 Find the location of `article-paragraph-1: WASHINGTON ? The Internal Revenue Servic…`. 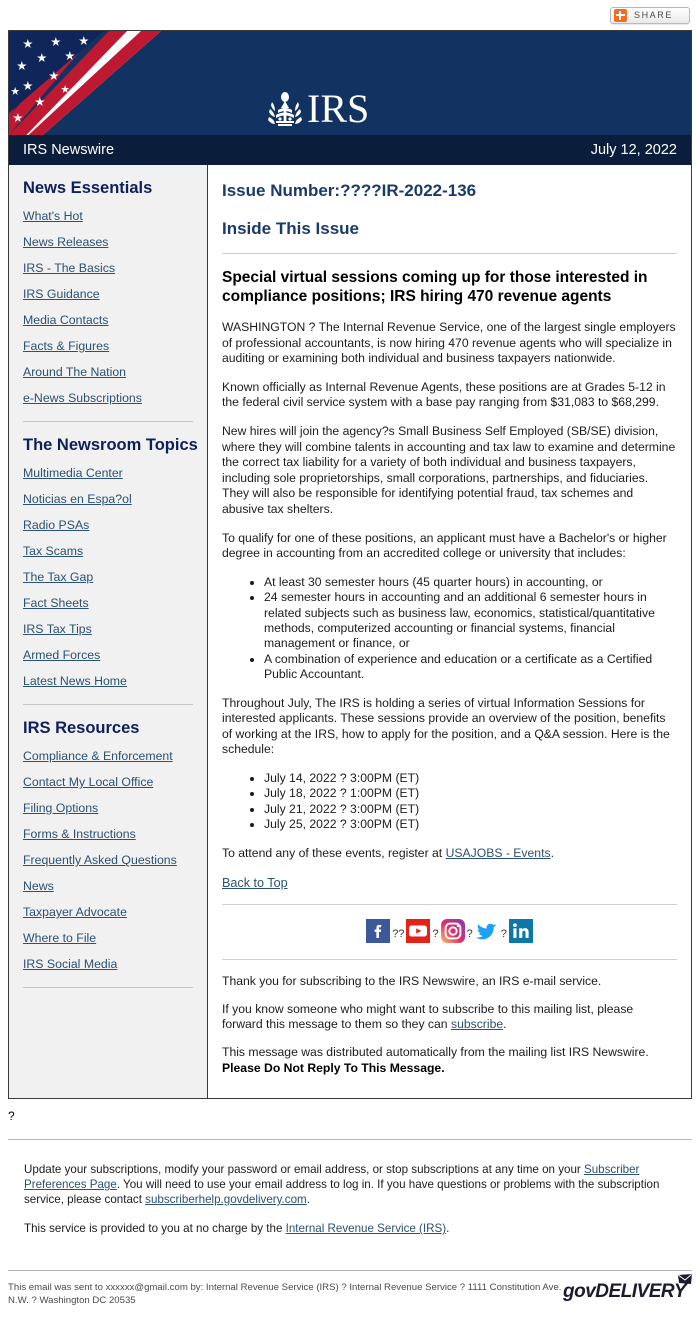

article-paragraph-1: WASHINGTON ? The Internal Revenue Servic… is located at coordinates (449, 343).